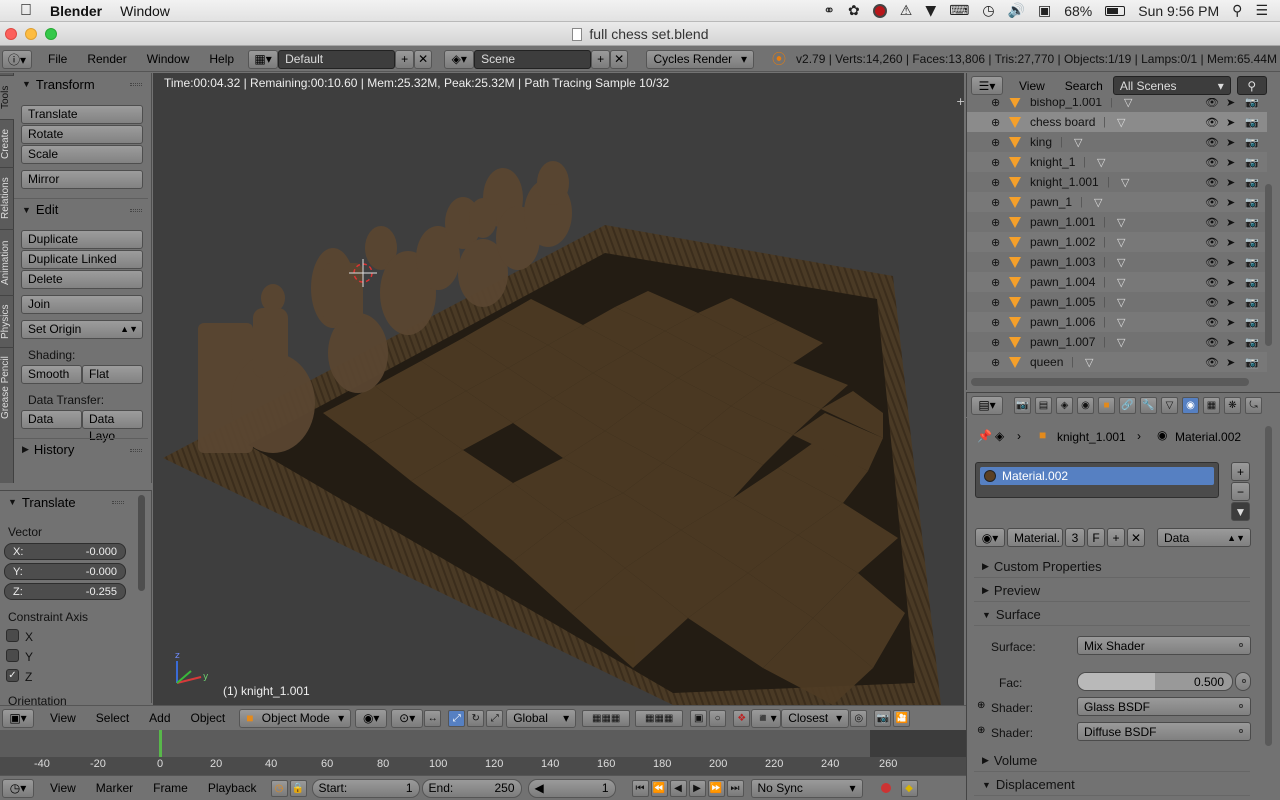 The image size is (1280, 800). I want to click on menu-object: Object, so click(208, 718).